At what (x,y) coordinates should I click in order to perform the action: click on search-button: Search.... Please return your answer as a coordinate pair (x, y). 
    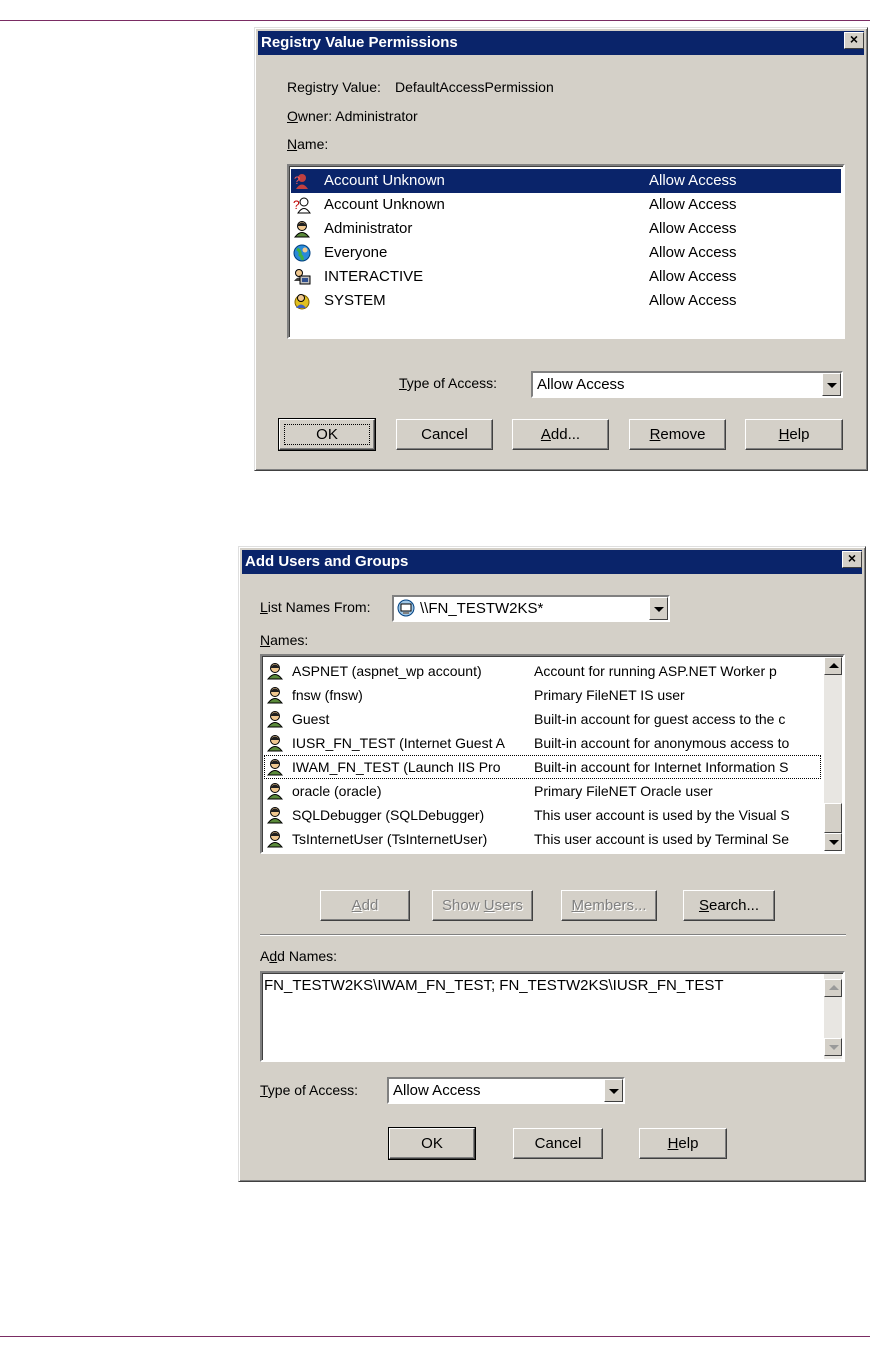
    Looking at the image, I should click on (729, 905).